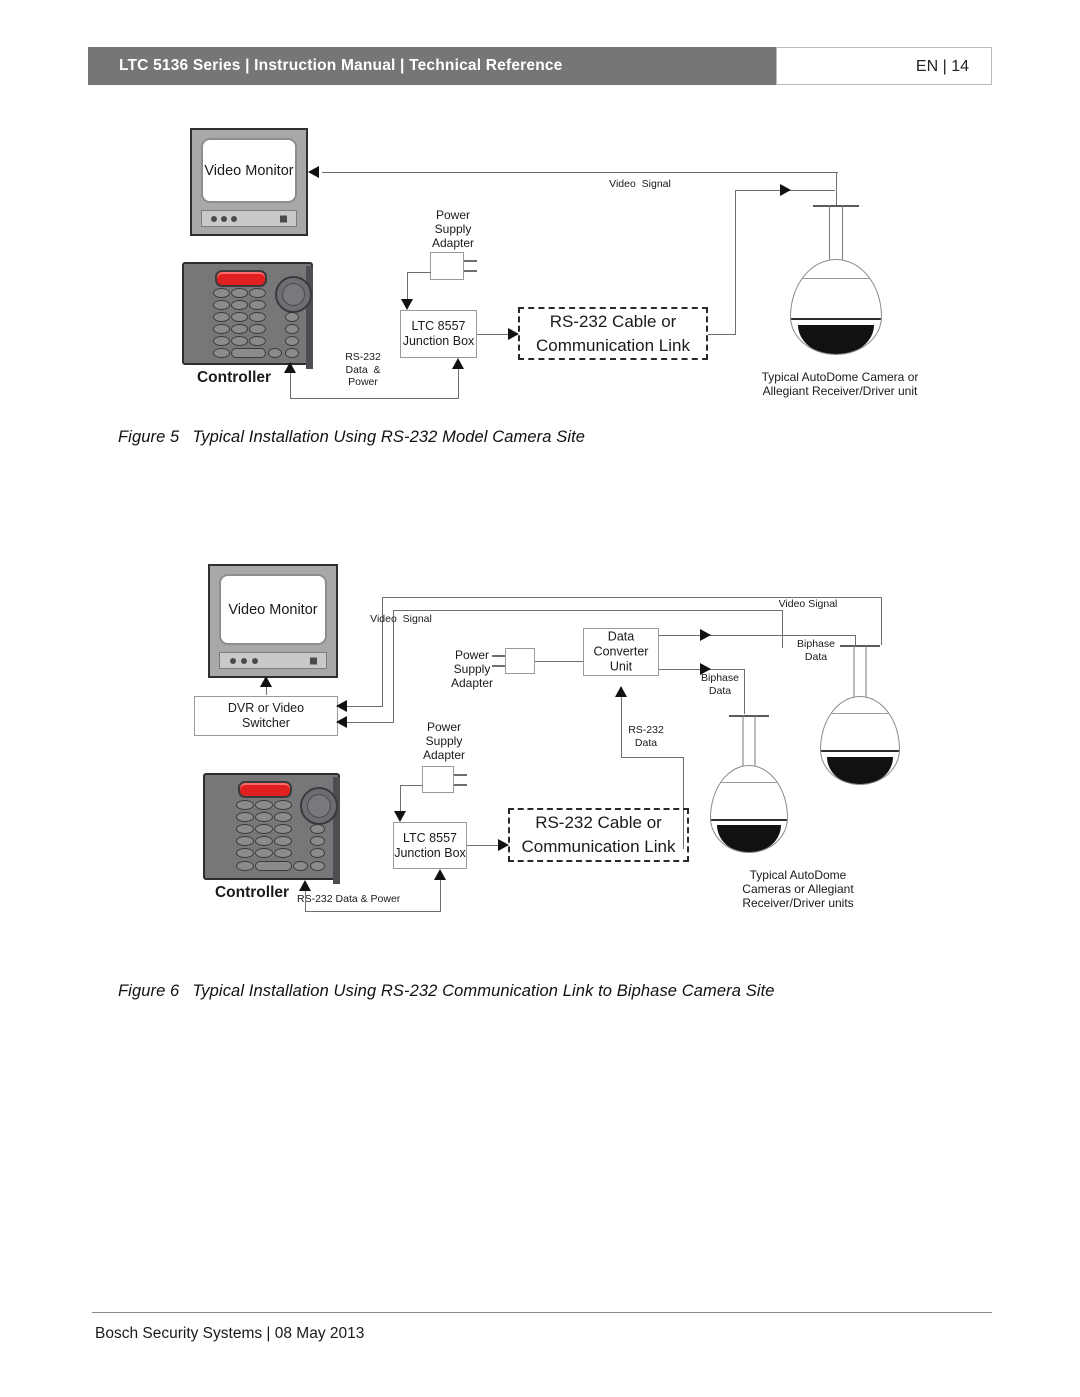 Image resolution: width=1080 pixels, height=1397 pixels. I want to click on wire-video-signal-second, so click(588, 611).